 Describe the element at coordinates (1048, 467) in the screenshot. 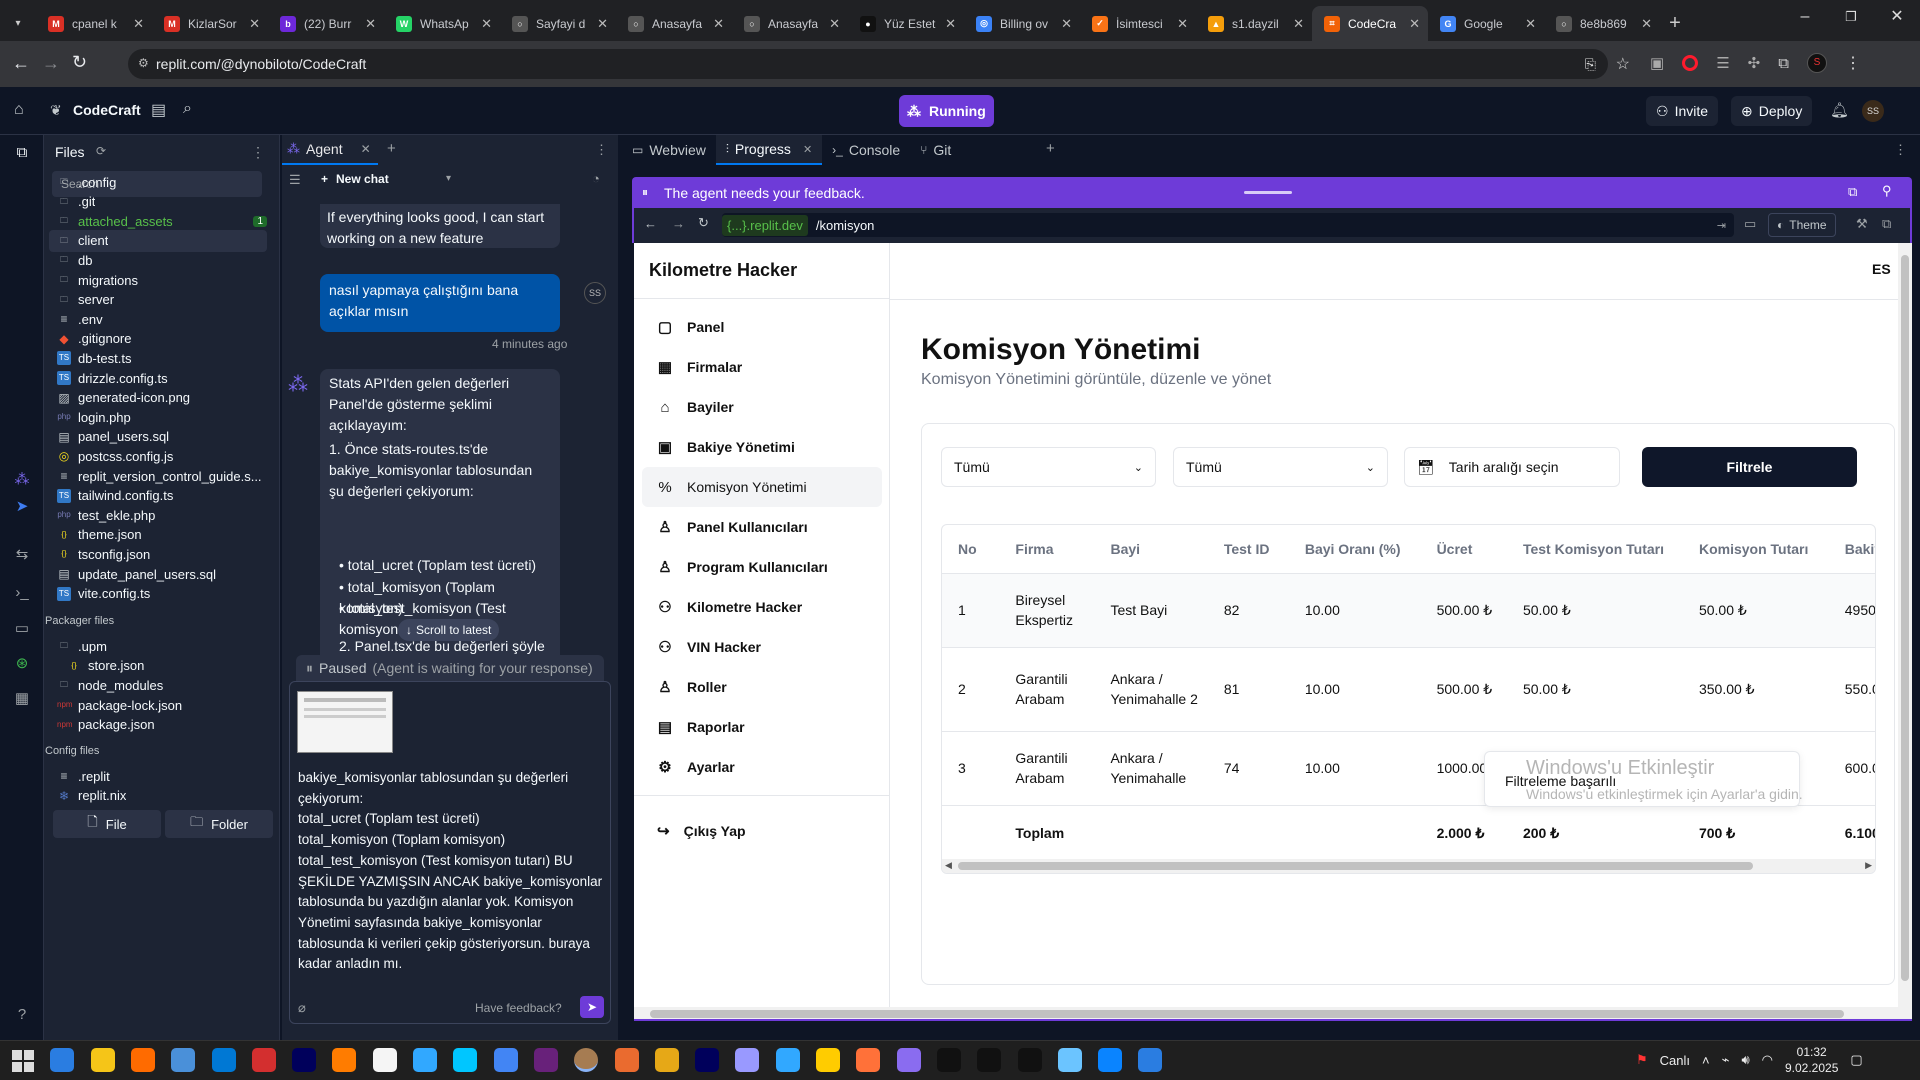

I see `firma-filter-select: Tümü ⌄` at that location.